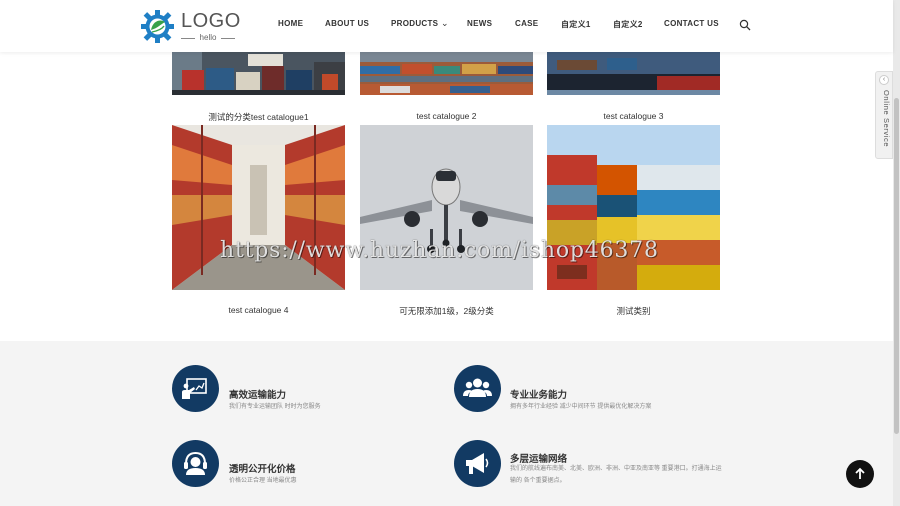  Describe the element at coordinates (576, 24) in the screenshot. I see `nav-custom-1: 自定义1` at that location.